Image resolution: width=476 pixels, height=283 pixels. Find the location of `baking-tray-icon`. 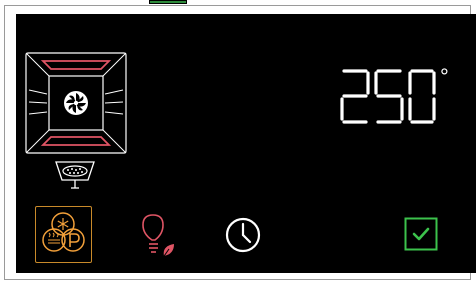

baking-tray-icon is located at coordinates (75, 175).